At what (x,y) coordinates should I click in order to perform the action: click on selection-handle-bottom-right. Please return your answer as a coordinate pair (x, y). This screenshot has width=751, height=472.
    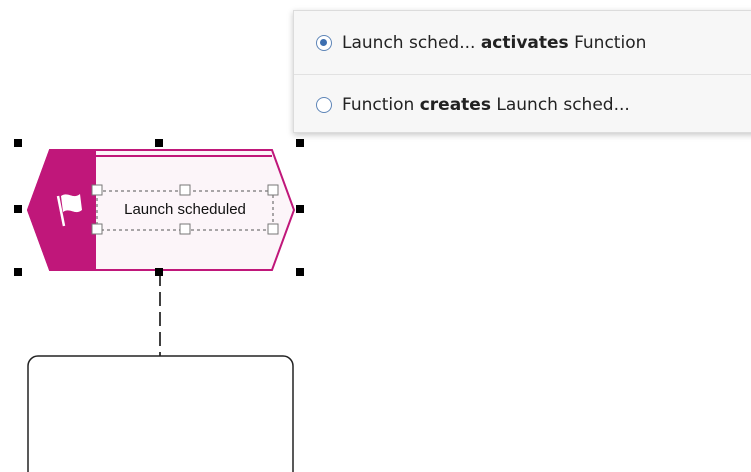
    Looking at the image, I should click on (300, 272).